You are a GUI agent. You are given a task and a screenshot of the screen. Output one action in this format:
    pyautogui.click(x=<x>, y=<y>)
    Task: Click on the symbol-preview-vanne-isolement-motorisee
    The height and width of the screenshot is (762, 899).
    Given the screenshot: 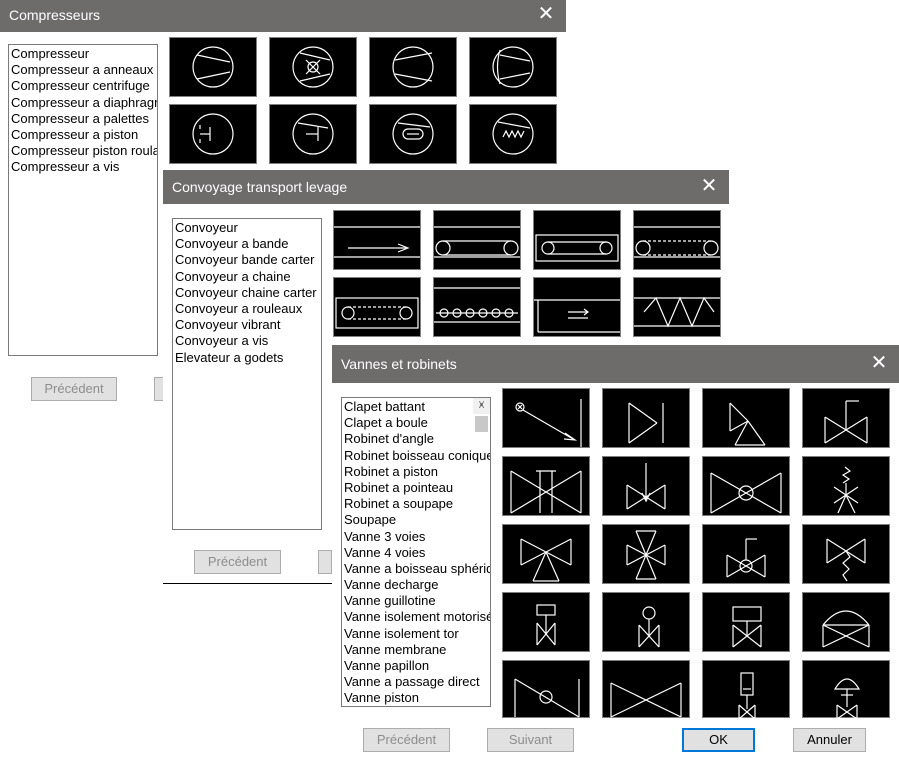 What is the action you would take?
    pyautogui.click(x=646, y=622)
    